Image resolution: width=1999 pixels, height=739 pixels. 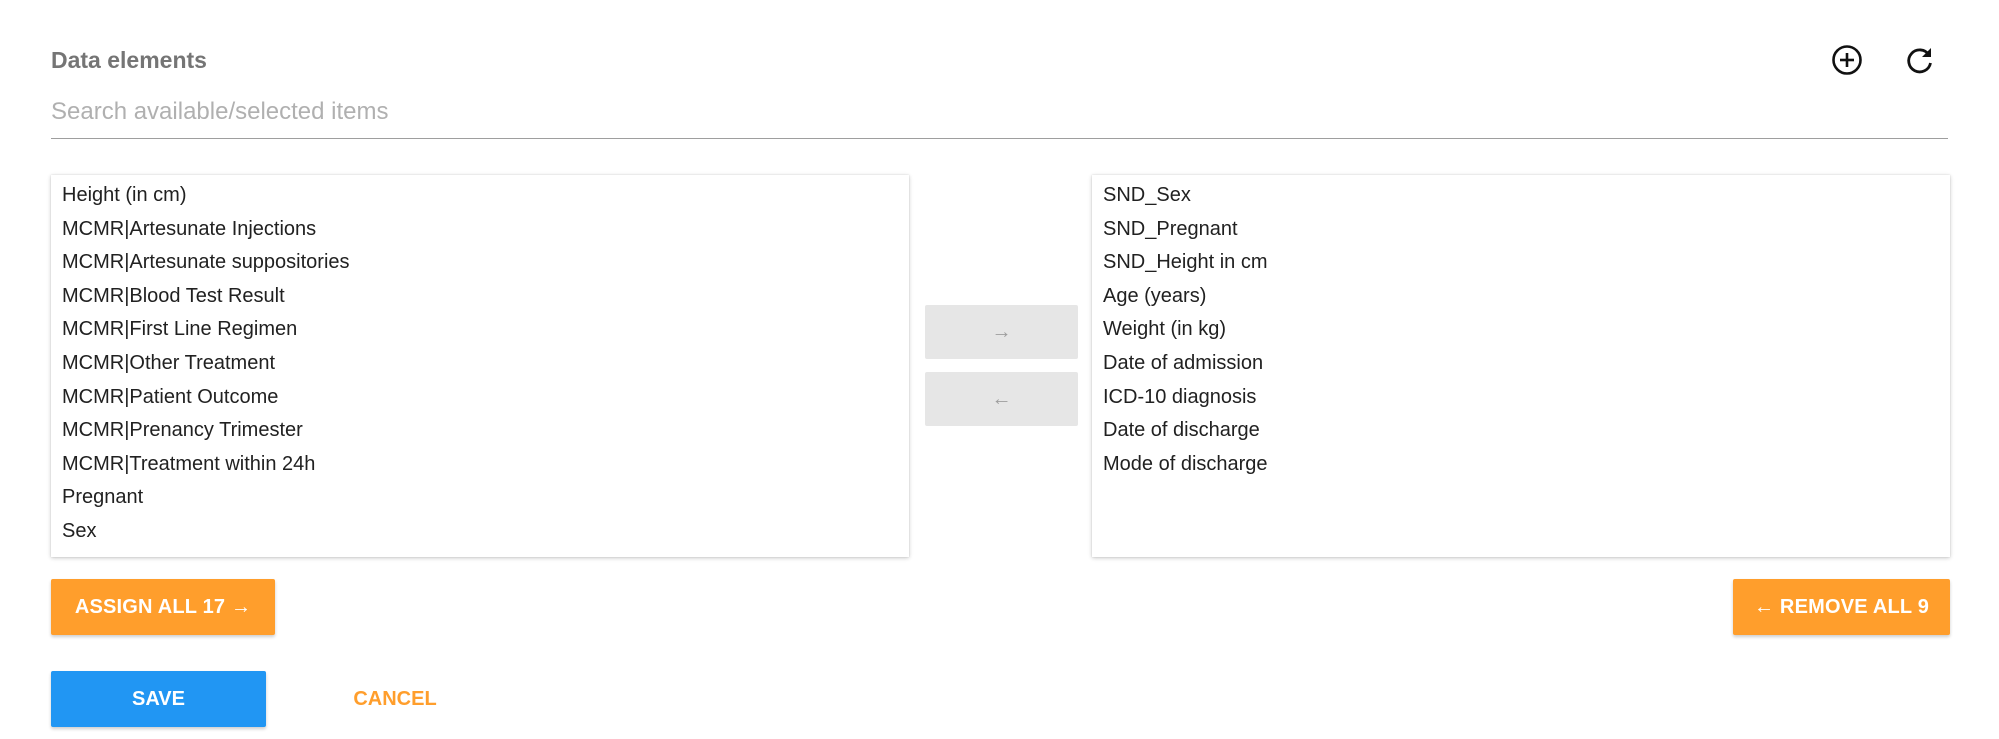 What do you see at coordinates (480, 297) in the screenshot?
I see `available-item: MCMR|Blood Test Result` at bounding box center [480, 297].